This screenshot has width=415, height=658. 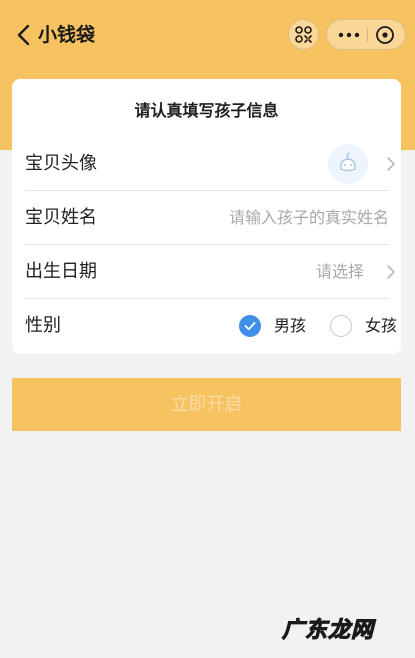 What do you see at coordinates (213, 164) in the screenshot?
I see `avatar-row: 宝贝头像` at bounding box center [213, 164].